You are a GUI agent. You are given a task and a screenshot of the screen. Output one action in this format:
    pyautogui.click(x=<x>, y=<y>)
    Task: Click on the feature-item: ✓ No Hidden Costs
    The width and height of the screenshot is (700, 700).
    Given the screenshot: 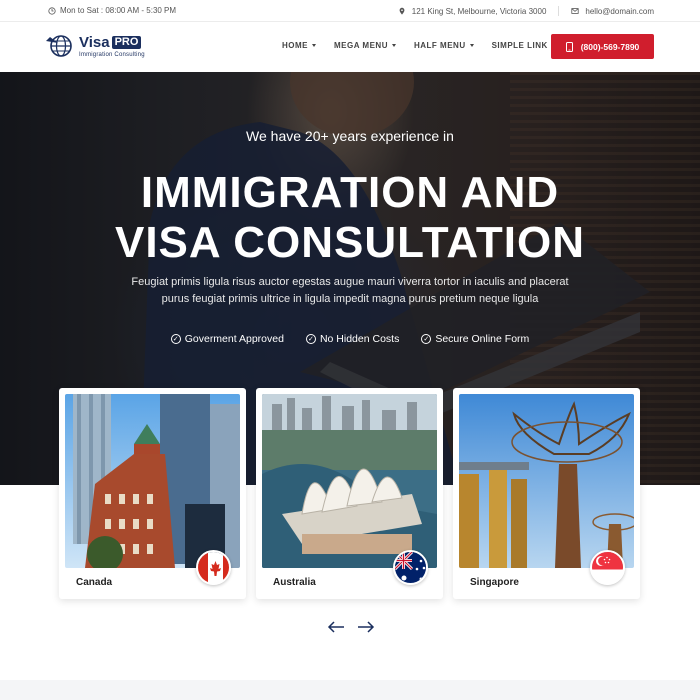 What is the action you would take?
    pyautogui.click(x=352, y=339)
    